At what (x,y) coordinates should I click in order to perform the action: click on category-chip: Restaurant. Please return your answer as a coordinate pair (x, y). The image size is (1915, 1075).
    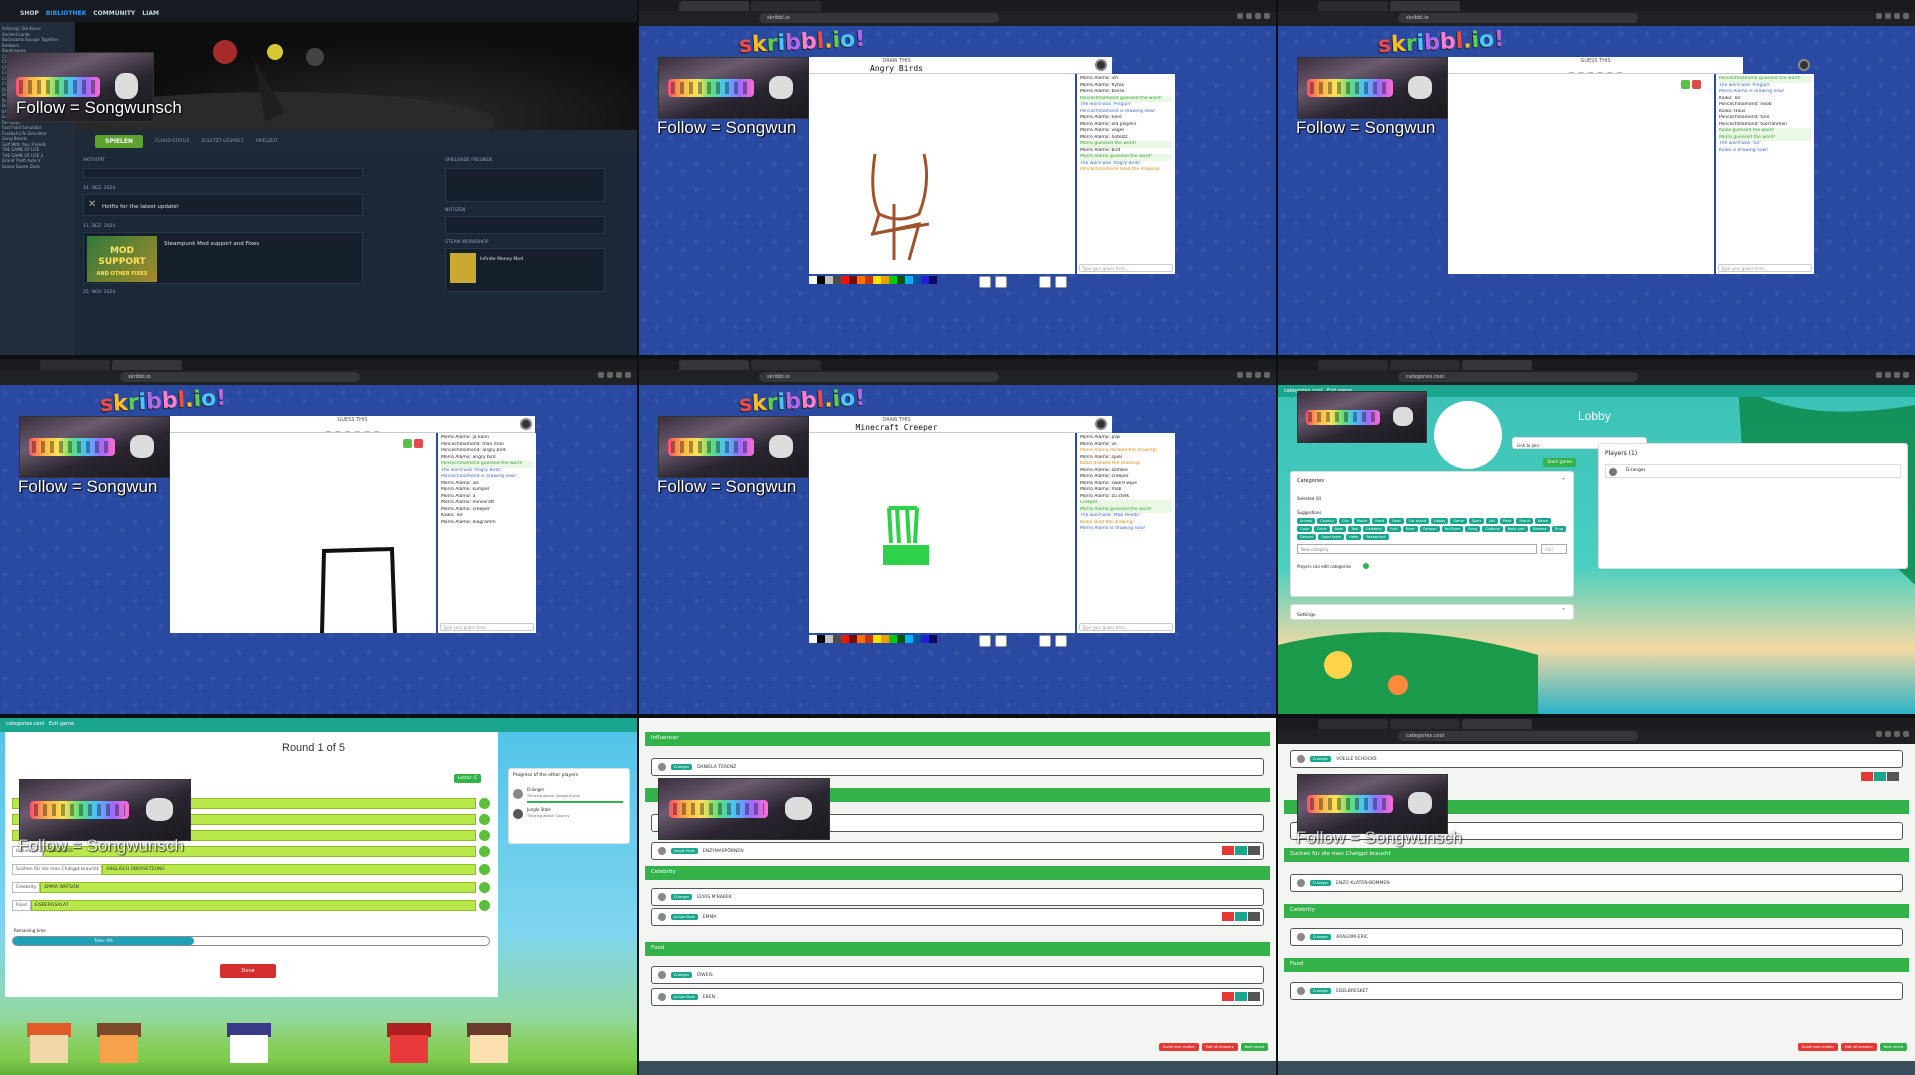
    Looking at the image, I should click on (1376, 537).